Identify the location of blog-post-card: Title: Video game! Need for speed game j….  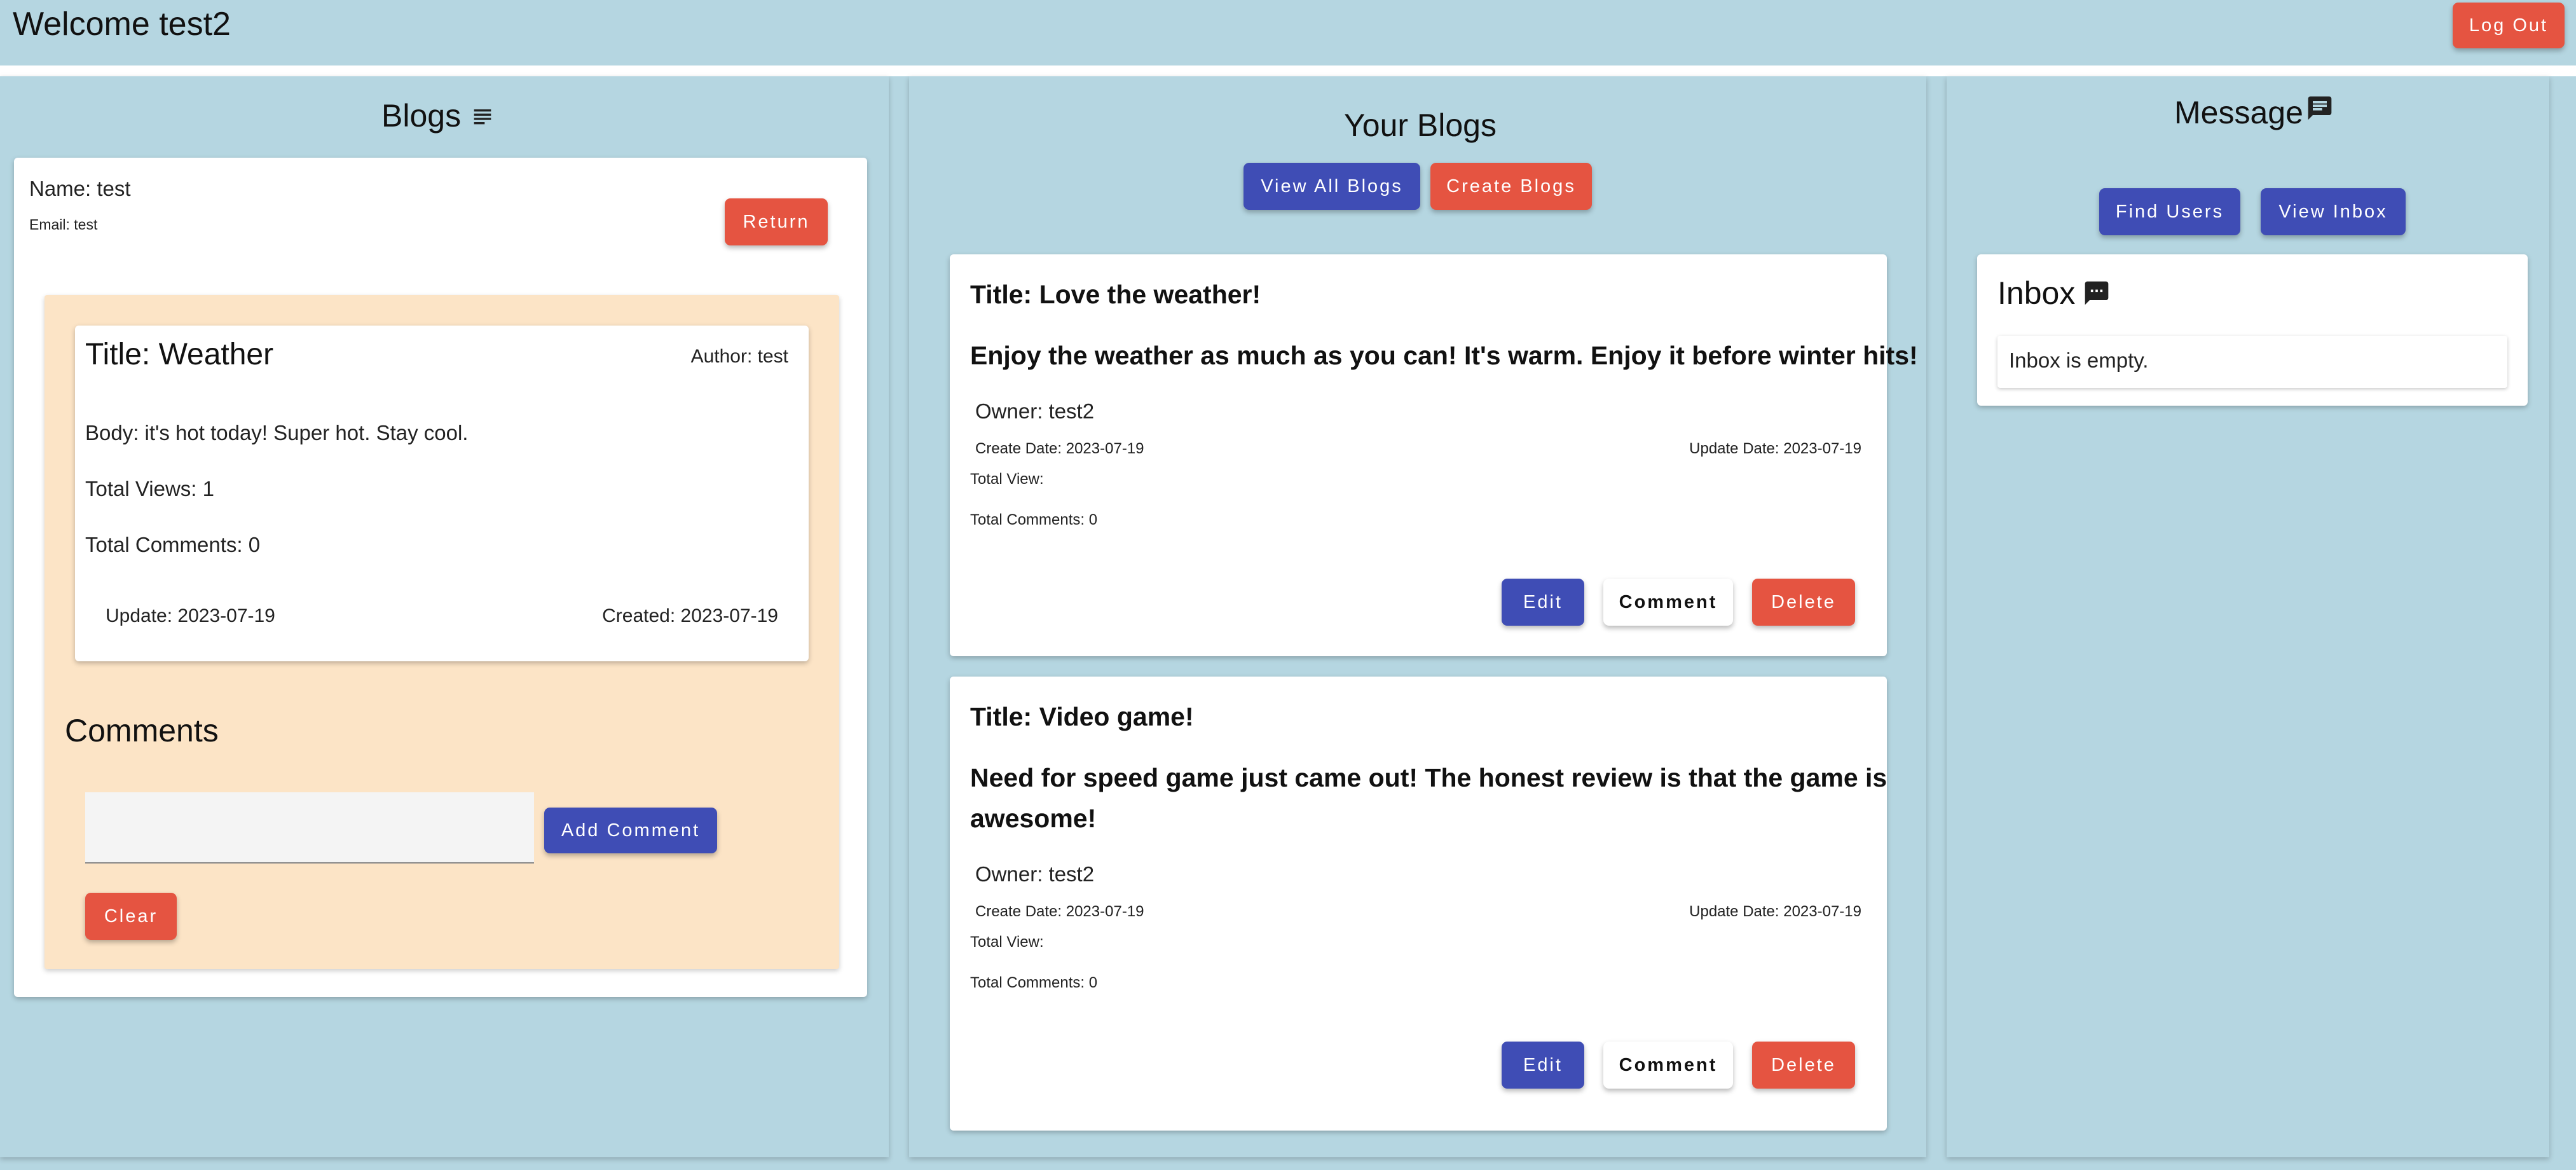
(1418, 904).